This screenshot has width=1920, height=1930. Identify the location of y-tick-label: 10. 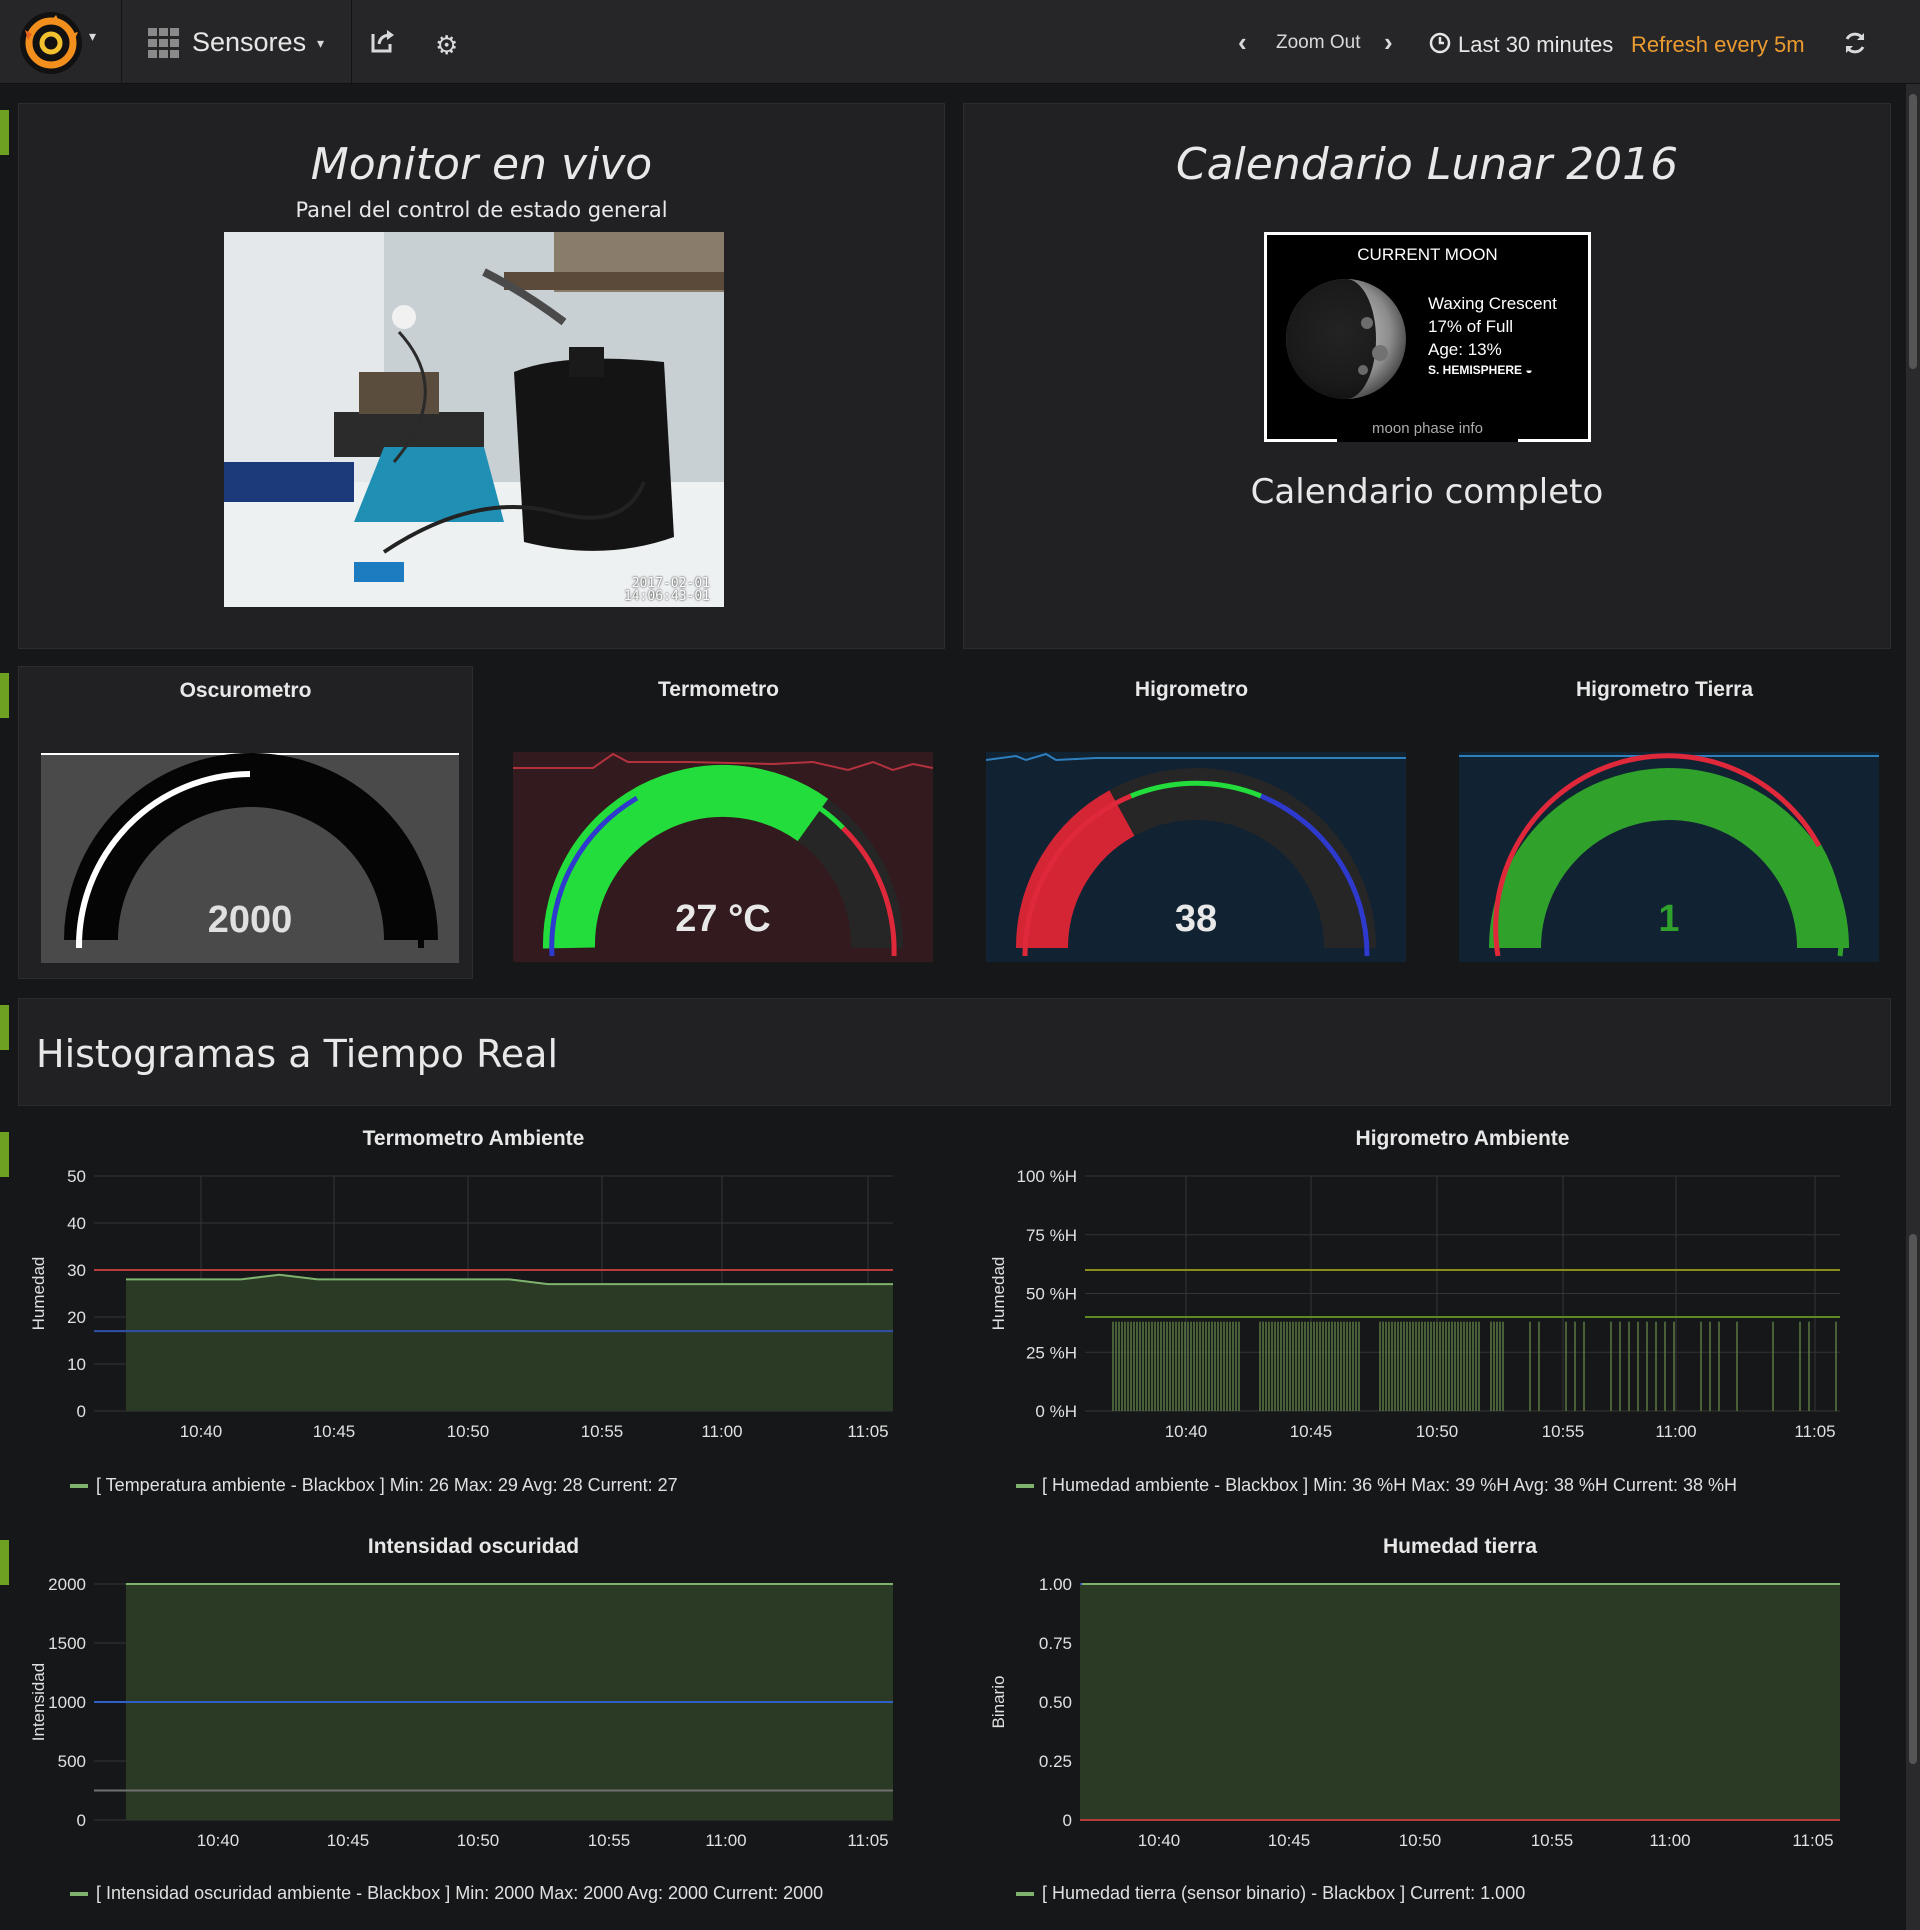
(76, 1364).